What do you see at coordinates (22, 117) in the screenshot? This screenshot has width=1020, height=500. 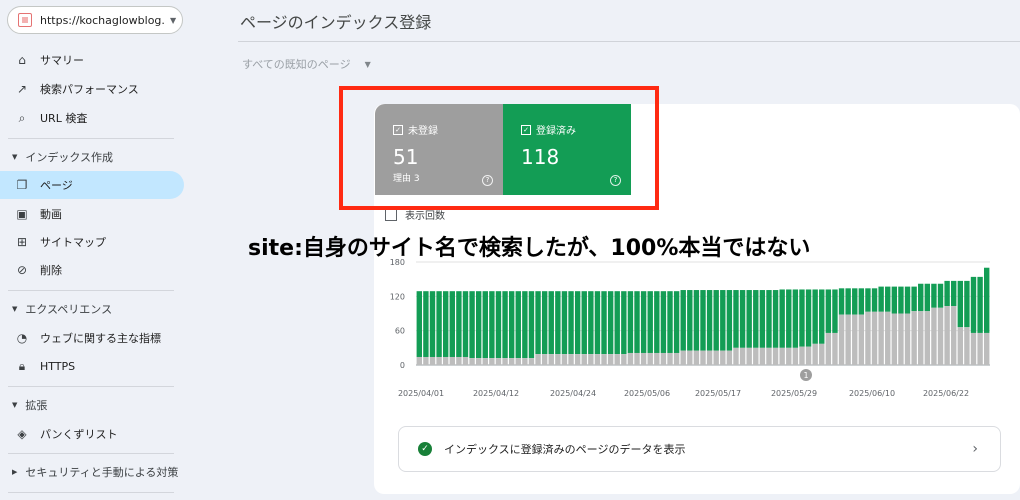 I see `search-icon: ⌕` at bounding box center [22, 117].